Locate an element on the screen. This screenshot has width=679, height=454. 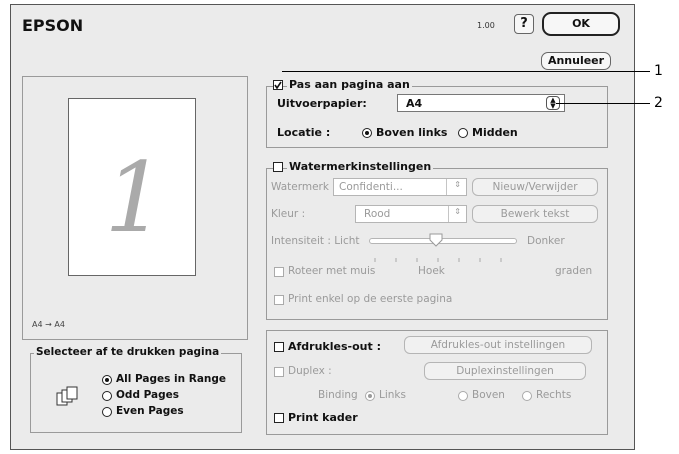
intensity-label: Intensiteit : Licht is located at coordinates (315, 241).